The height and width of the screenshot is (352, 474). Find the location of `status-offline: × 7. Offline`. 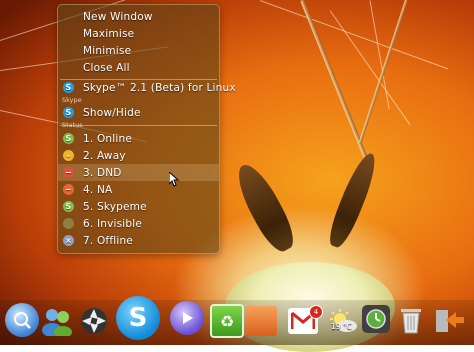

status-offline: × 7. Offline is located at coordinates (138, 240).